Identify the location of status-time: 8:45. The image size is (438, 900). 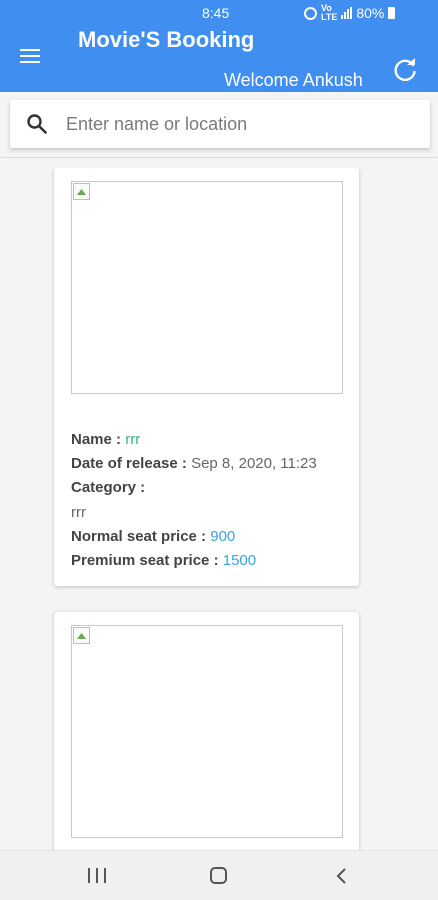
(216, 13).